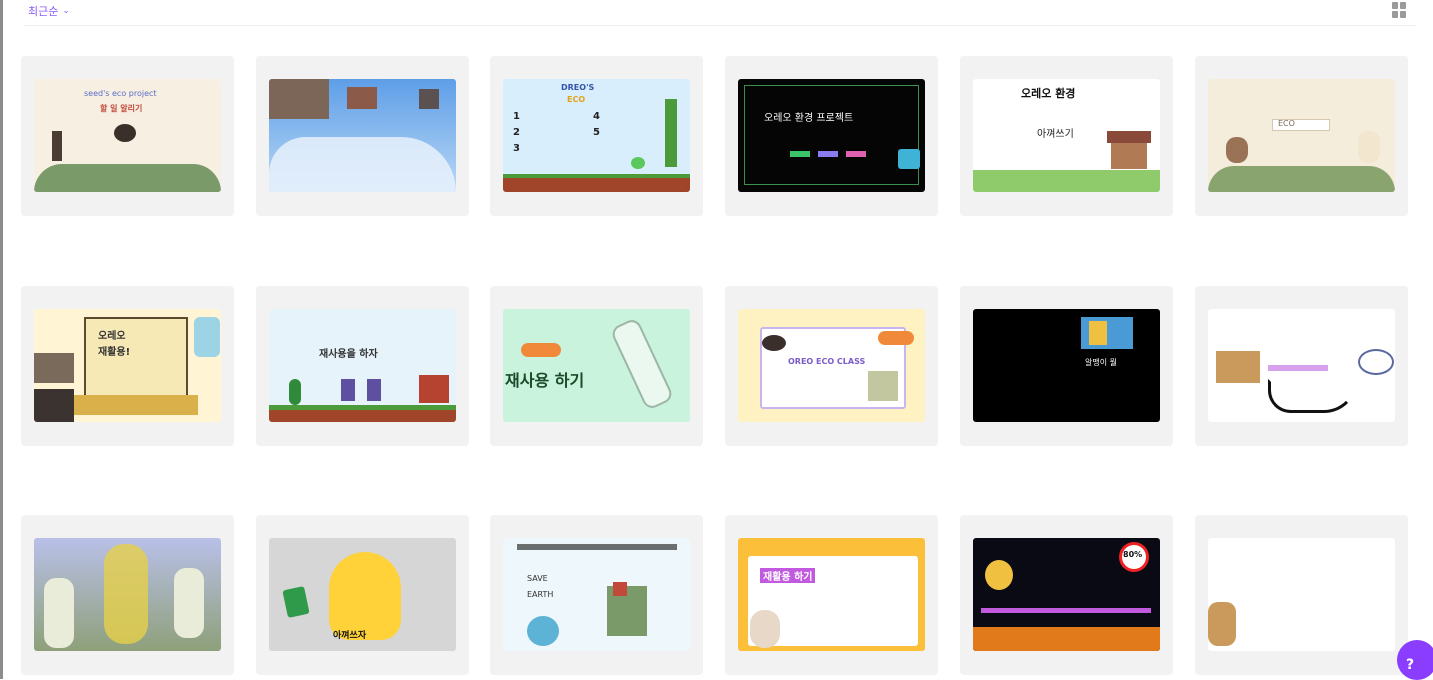 This screenshot has height=680, width=1433. What do you see at coordinates (43, 11) in the screenshot?
I see `sort-label: 최근순` at bounding box center [43, 11].